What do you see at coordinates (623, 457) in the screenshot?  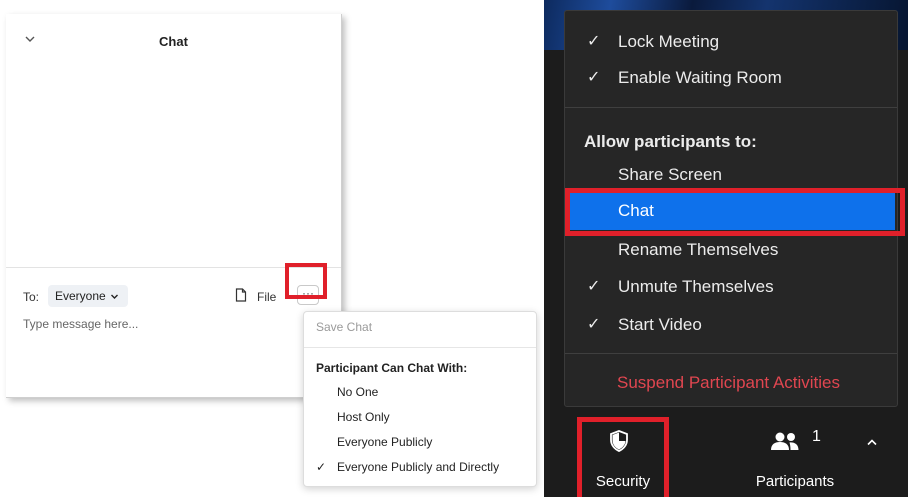 I see `security-button-highlight` at bounding box center [623, 457].